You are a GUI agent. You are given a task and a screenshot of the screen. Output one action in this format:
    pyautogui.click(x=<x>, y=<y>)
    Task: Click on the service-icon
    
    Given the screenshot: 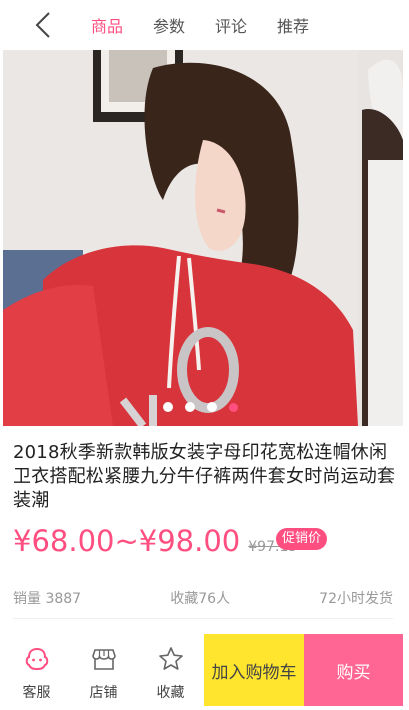 What is the action you would take?
    pyautogui.click(x=36, y=659)
    